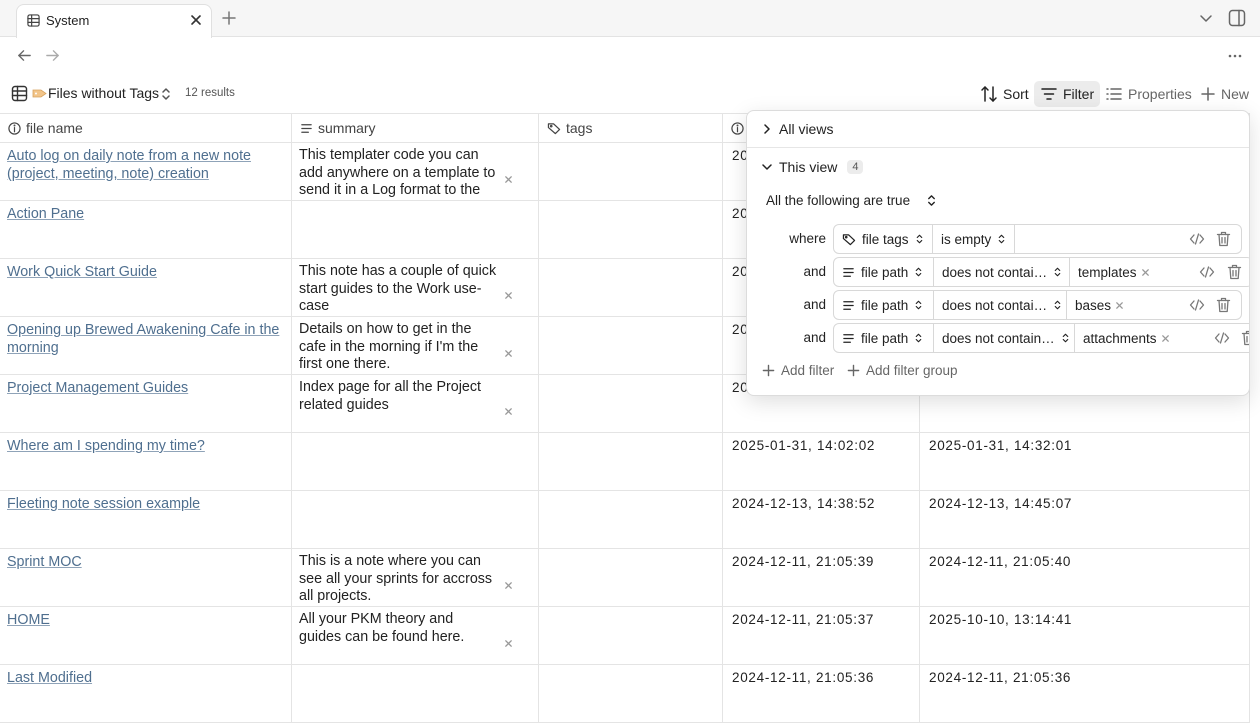 This screenshot has height=726, width=1260. What do you see at coordinates (103, 504) in the screenshot?
I see `file-link: Fleeting note session example` at bounding box center [103, 504].